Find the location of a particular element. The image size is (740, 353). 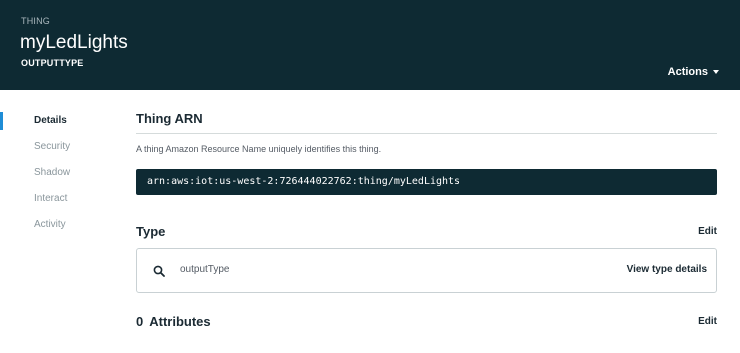

actions-dropdown-button: Actions is located at coordinates (693, 72).